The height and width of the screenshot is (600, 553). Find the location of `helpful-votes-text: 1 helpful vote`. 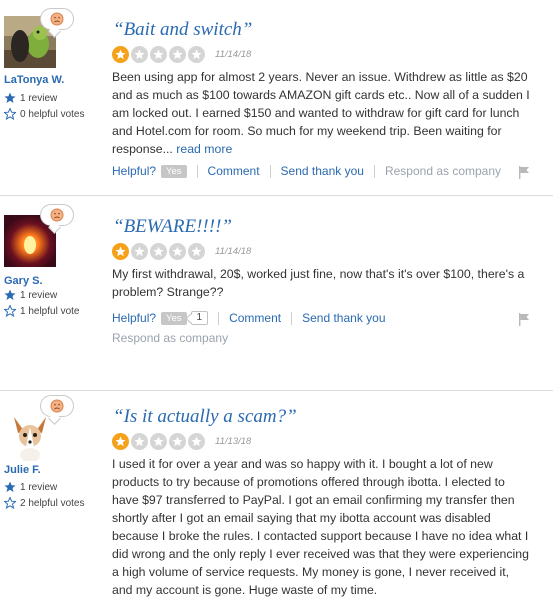

helpful-votes-text: 1 helpful vote is located at coordinates (50, 311).